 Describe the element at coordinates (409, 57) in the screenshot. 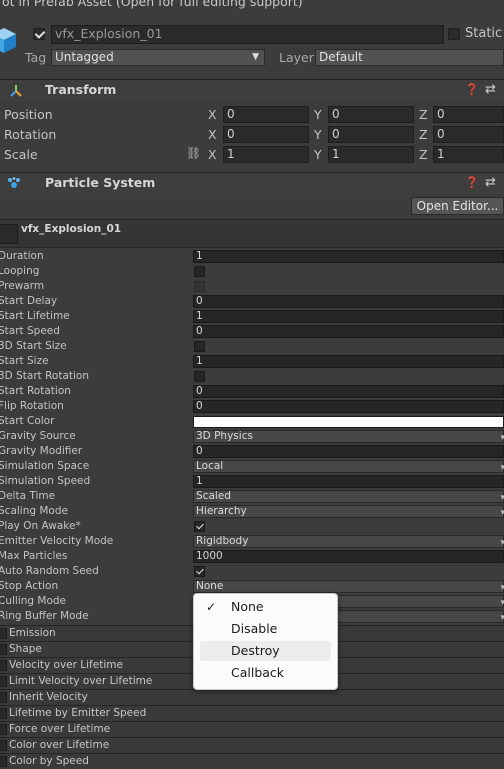

I see `layer-dropdown: Default` at that location.